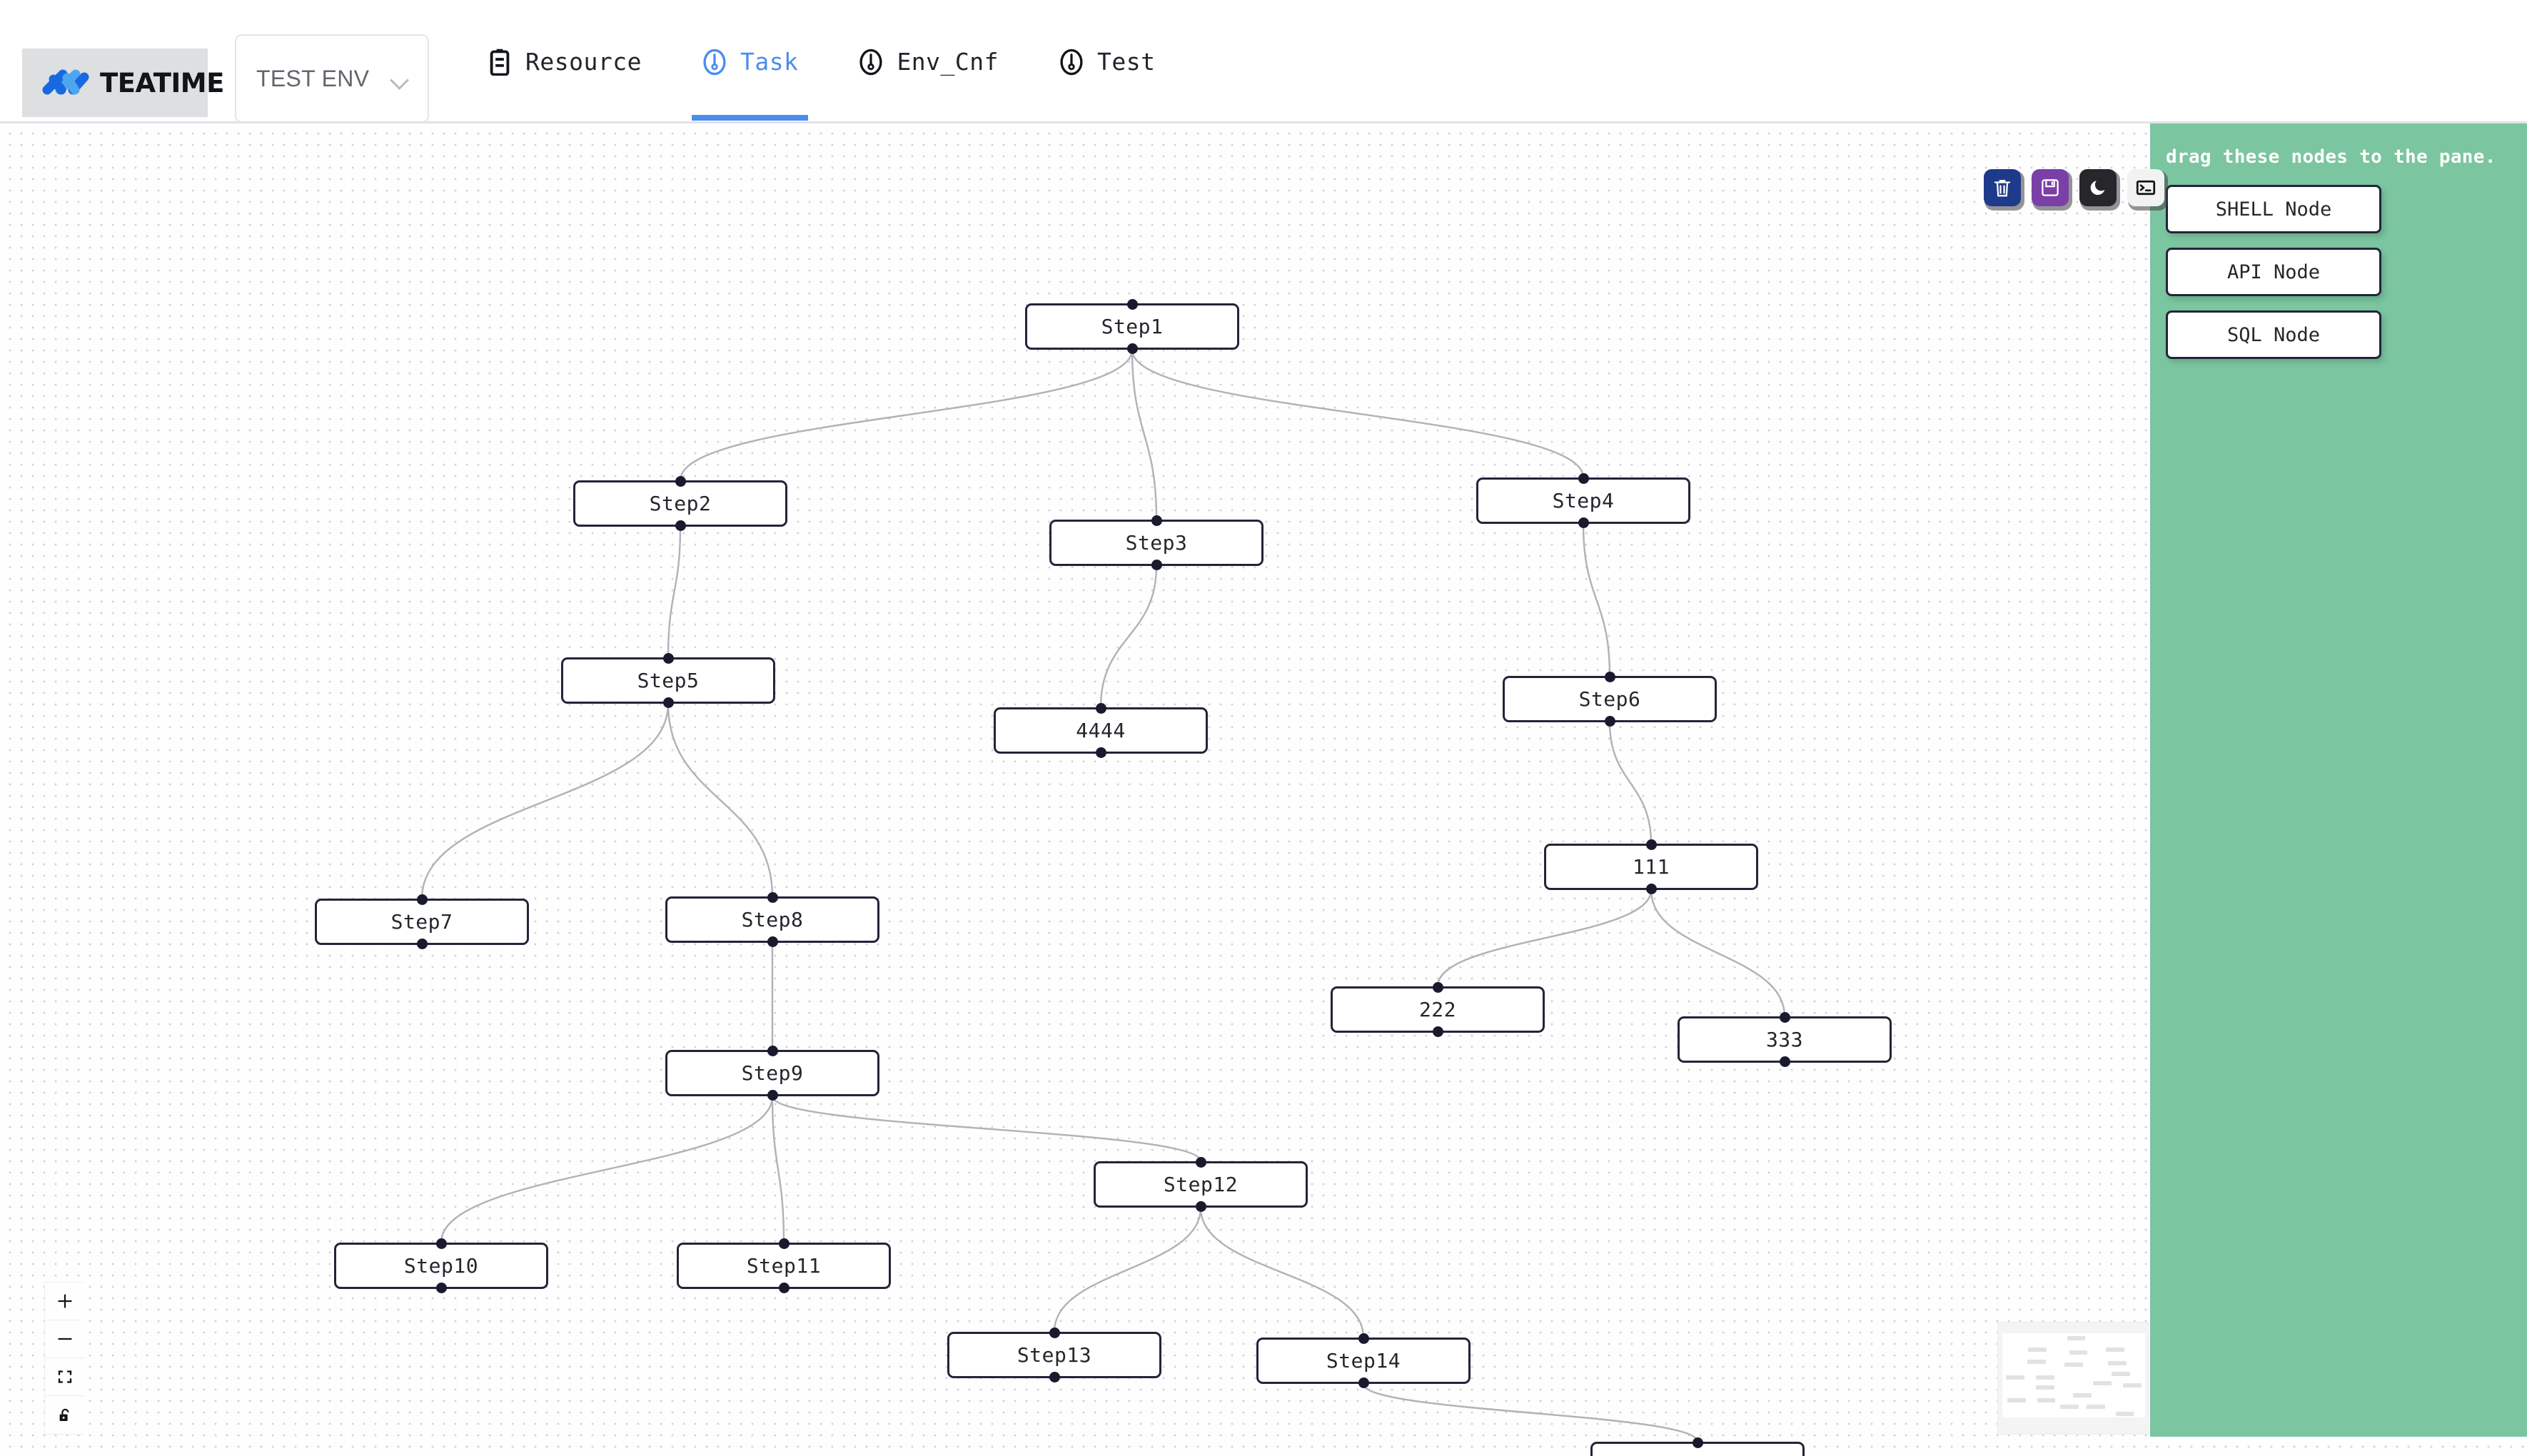  What do you see at coordinates (422, 921) in the screenshot?
I see `flow-node: Step7` at bounding box center [422, 921].